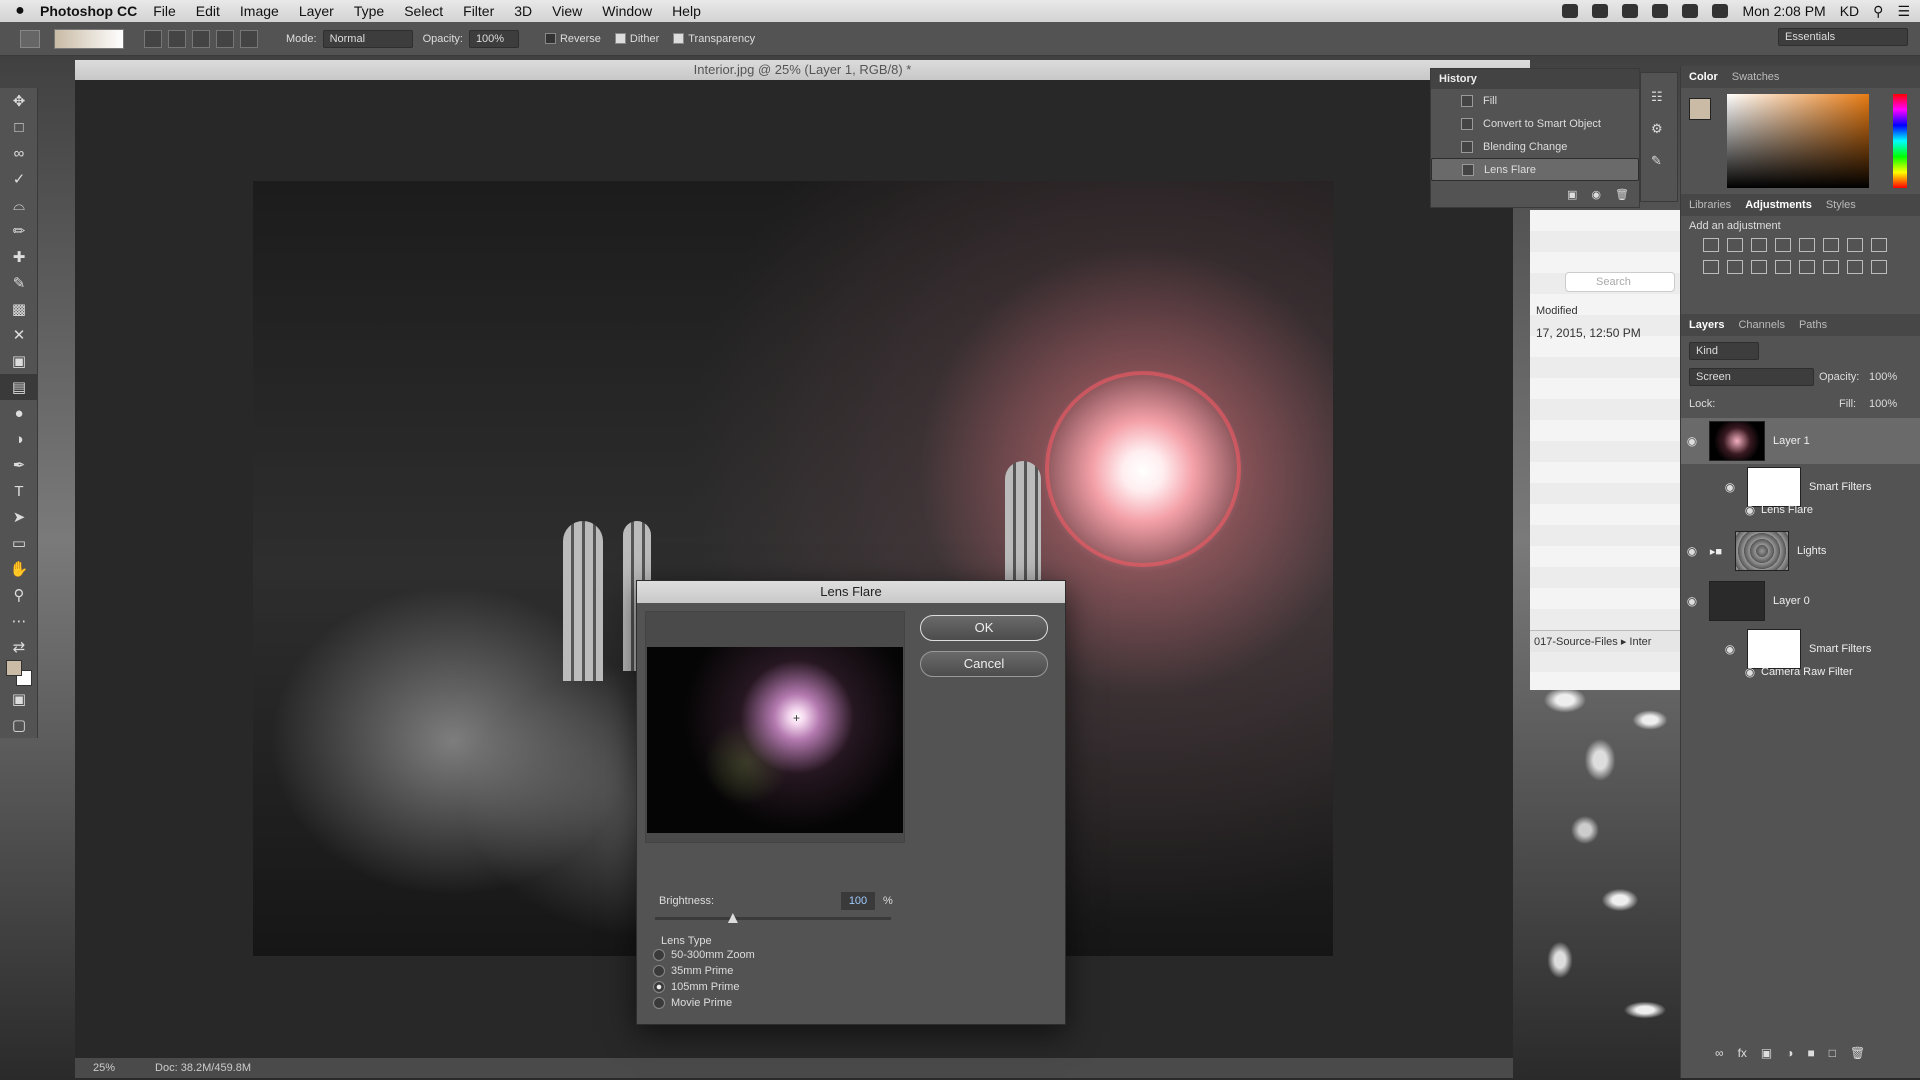 This screenshot has width=1920, height=1080. I want to click on color-lookup-icon, so click(1759, 267).